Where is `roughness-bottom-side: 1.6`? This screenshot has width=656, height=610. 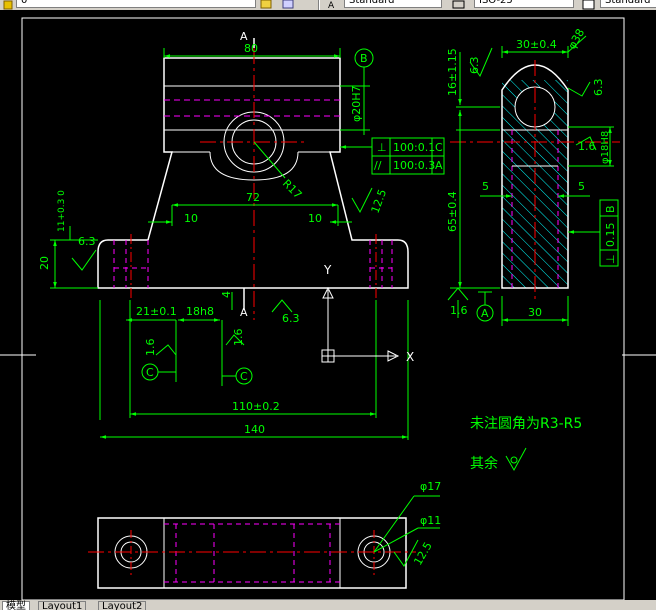
roughness-bottom-side: 1.6 is located at coordinates (459, 310).